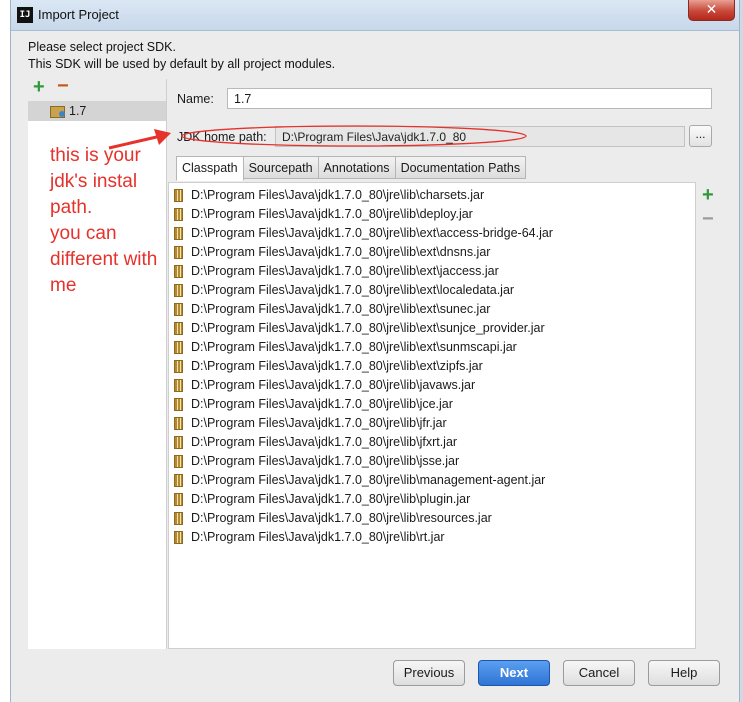 The height and width of the screenshot is (702, 743). What do you see at coordinates (83, 233) in the screenshot?
I see `annotation-line: you can` at bounding box center [83, 233].